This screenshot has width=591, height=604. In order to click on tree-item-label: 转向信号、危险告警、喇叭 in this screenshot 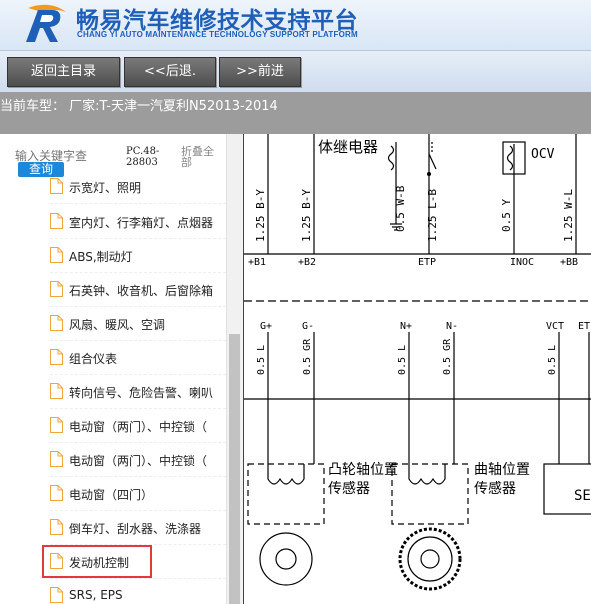, I will do `click(141, 393)`.